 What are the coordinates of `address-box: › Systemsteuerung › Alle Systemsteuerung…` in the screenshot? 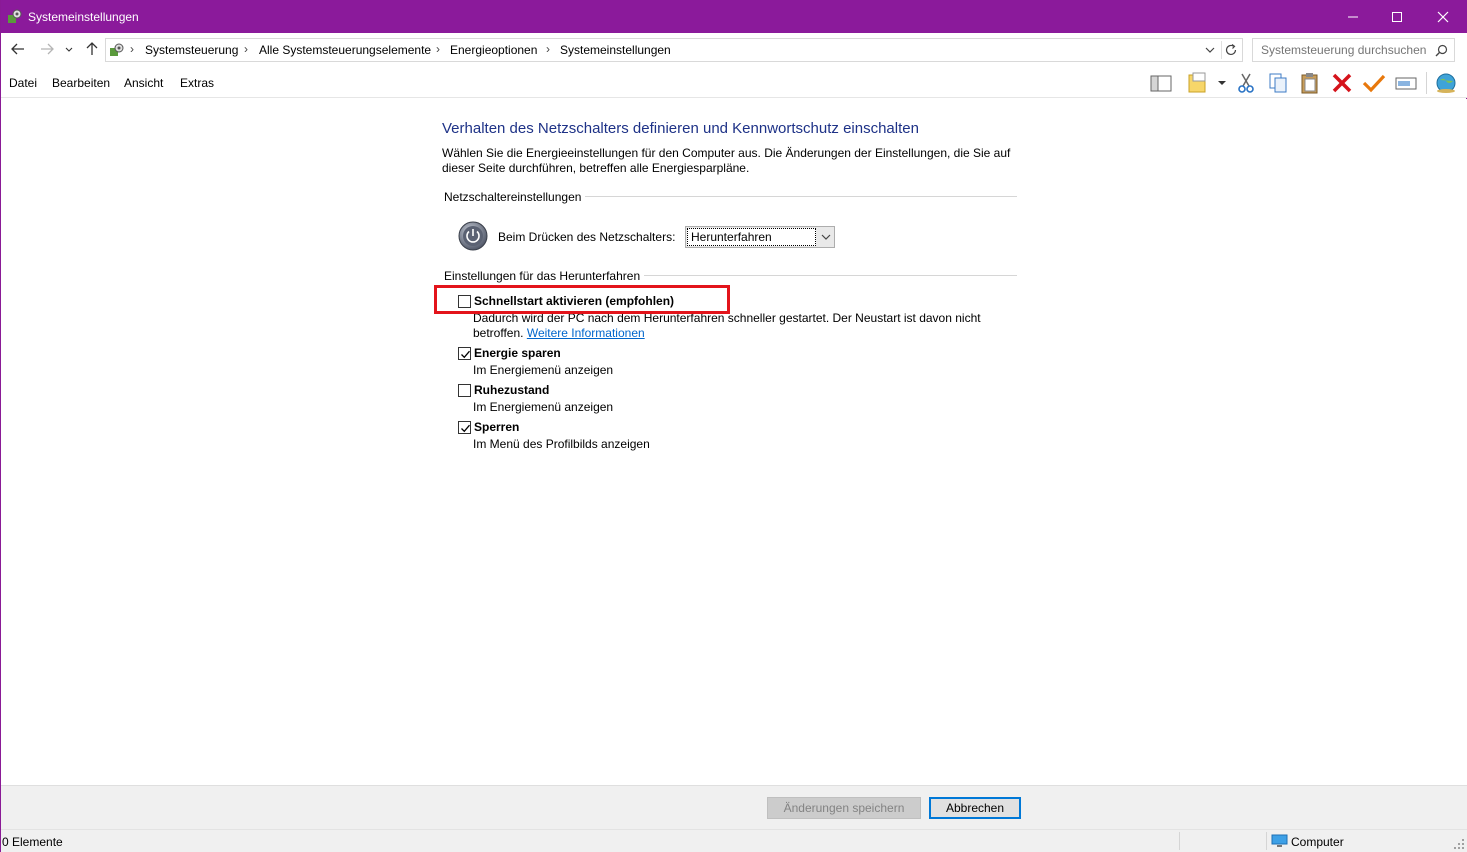 It's located at (674, 50).